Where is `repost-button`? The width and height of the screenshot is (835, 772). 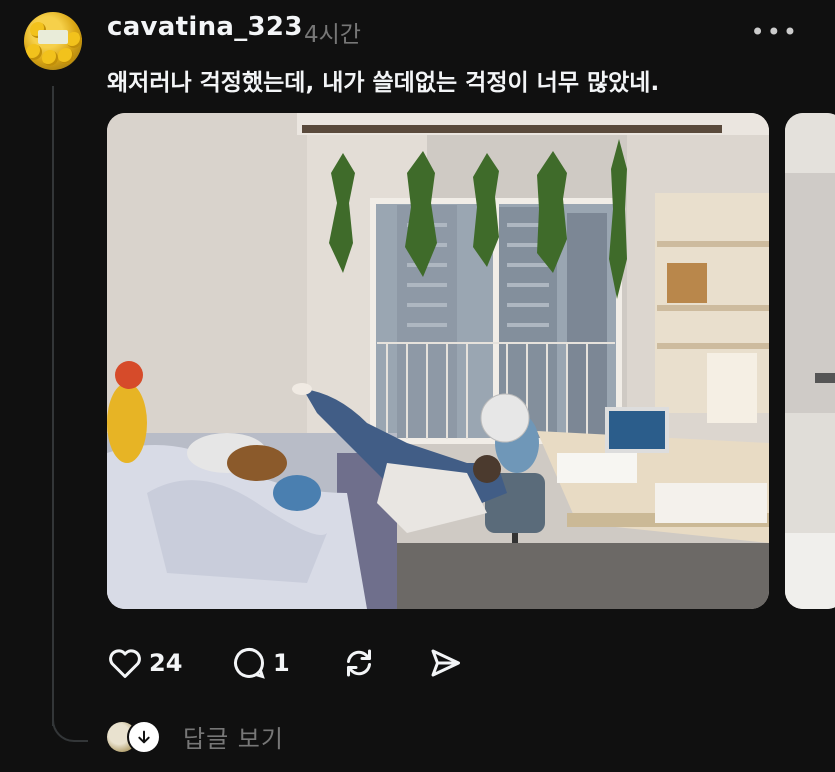 repost-button is located at coordinates (359, 663).